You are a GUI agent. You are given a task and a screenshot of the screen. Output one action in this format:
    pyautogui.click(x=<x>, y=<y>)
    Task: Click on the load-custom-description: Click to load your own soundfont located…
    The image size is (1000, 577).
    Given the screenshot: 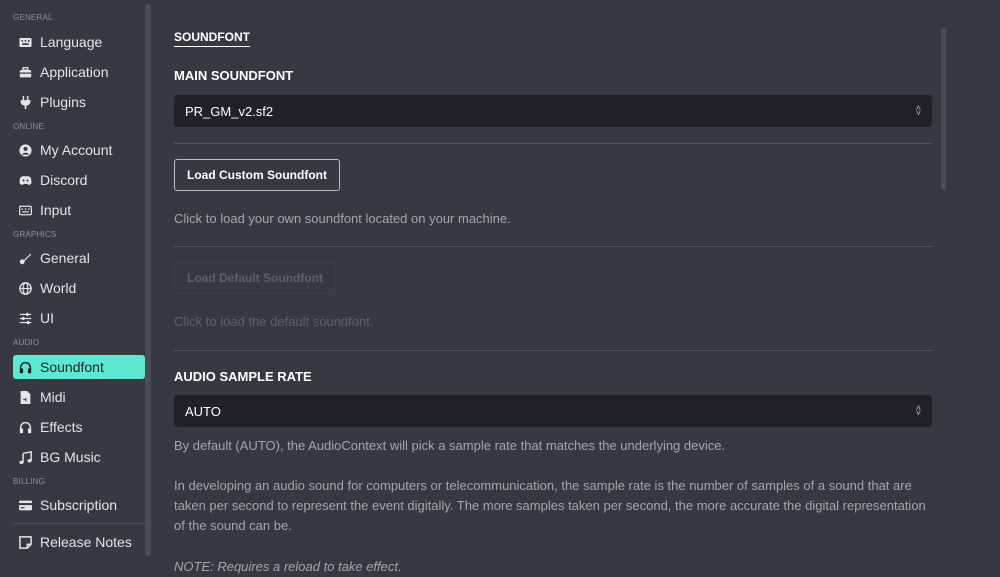 What is the action you would take?
    pyautogui.click(x=342, y=218)
    